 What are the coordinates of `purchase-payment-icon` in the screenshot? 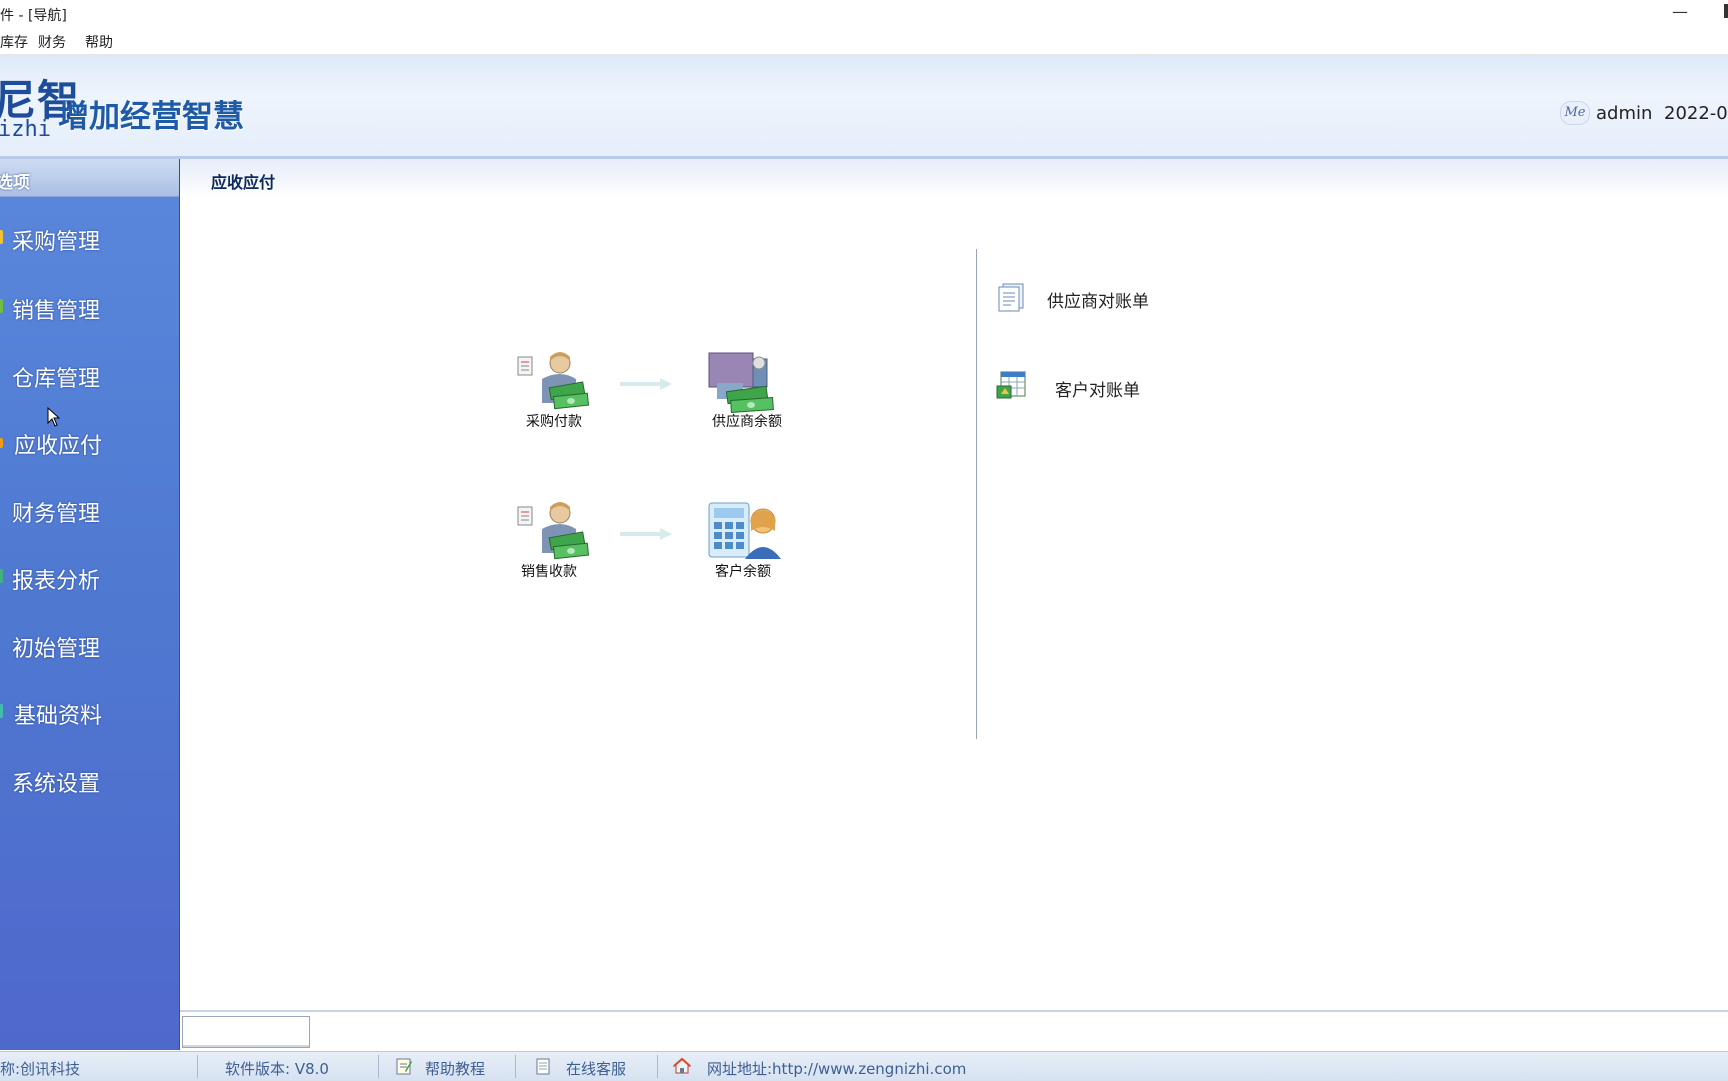 It's located at (554, 384).